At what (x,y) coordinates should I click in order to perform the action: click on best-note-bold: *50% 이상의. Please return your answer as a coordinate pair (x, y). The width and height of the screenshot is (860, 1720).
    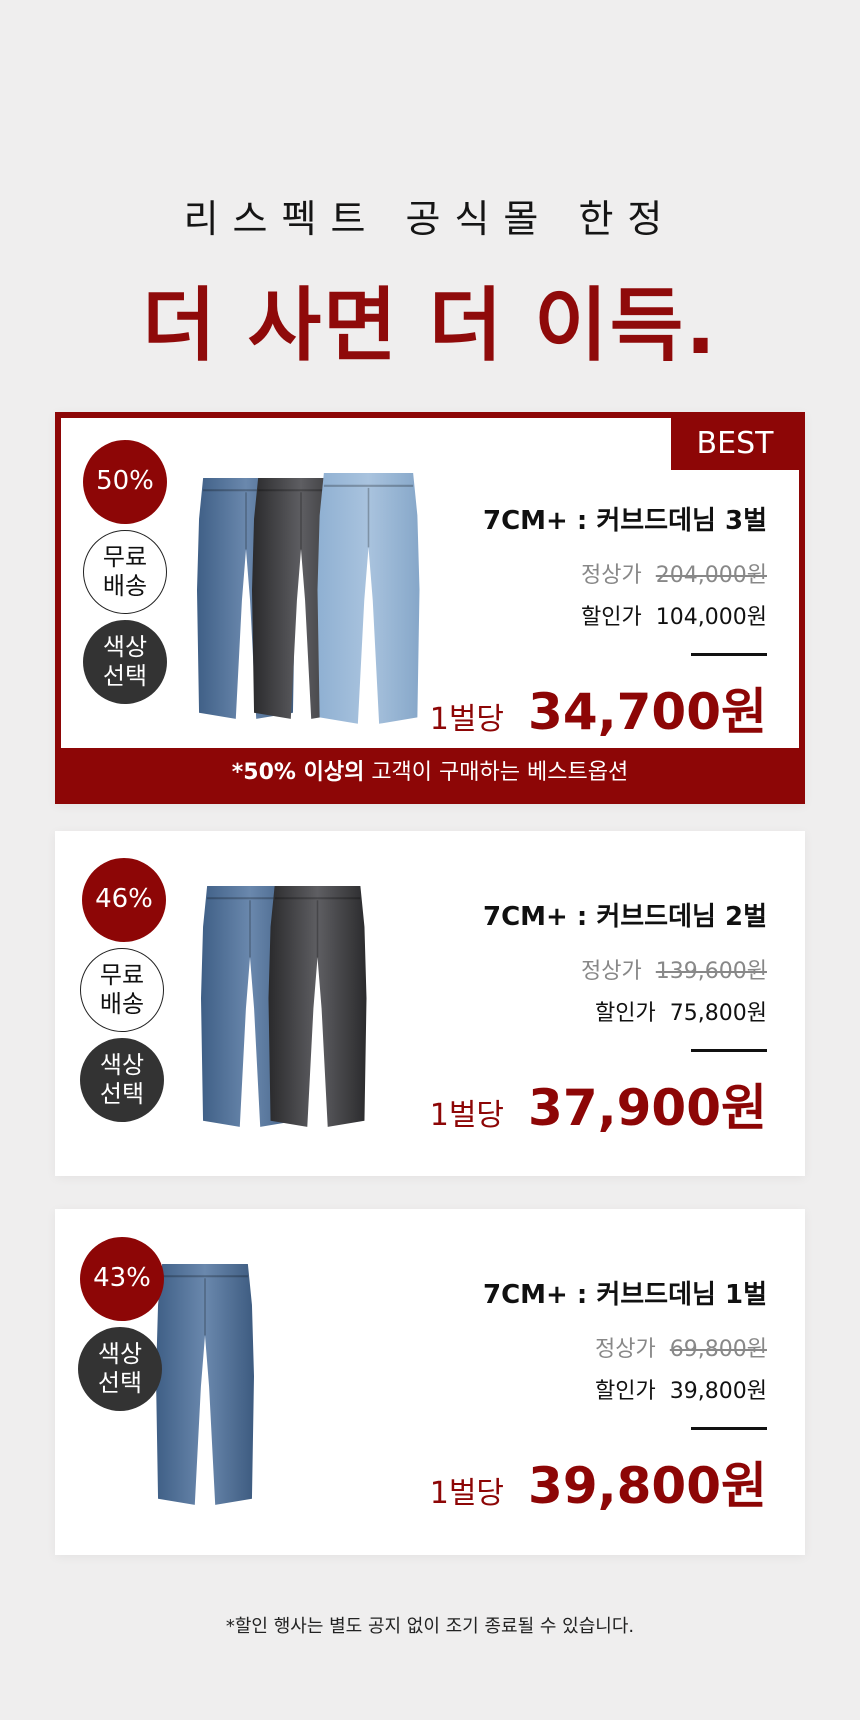
    Looking at the image, I should click on (298, 772).